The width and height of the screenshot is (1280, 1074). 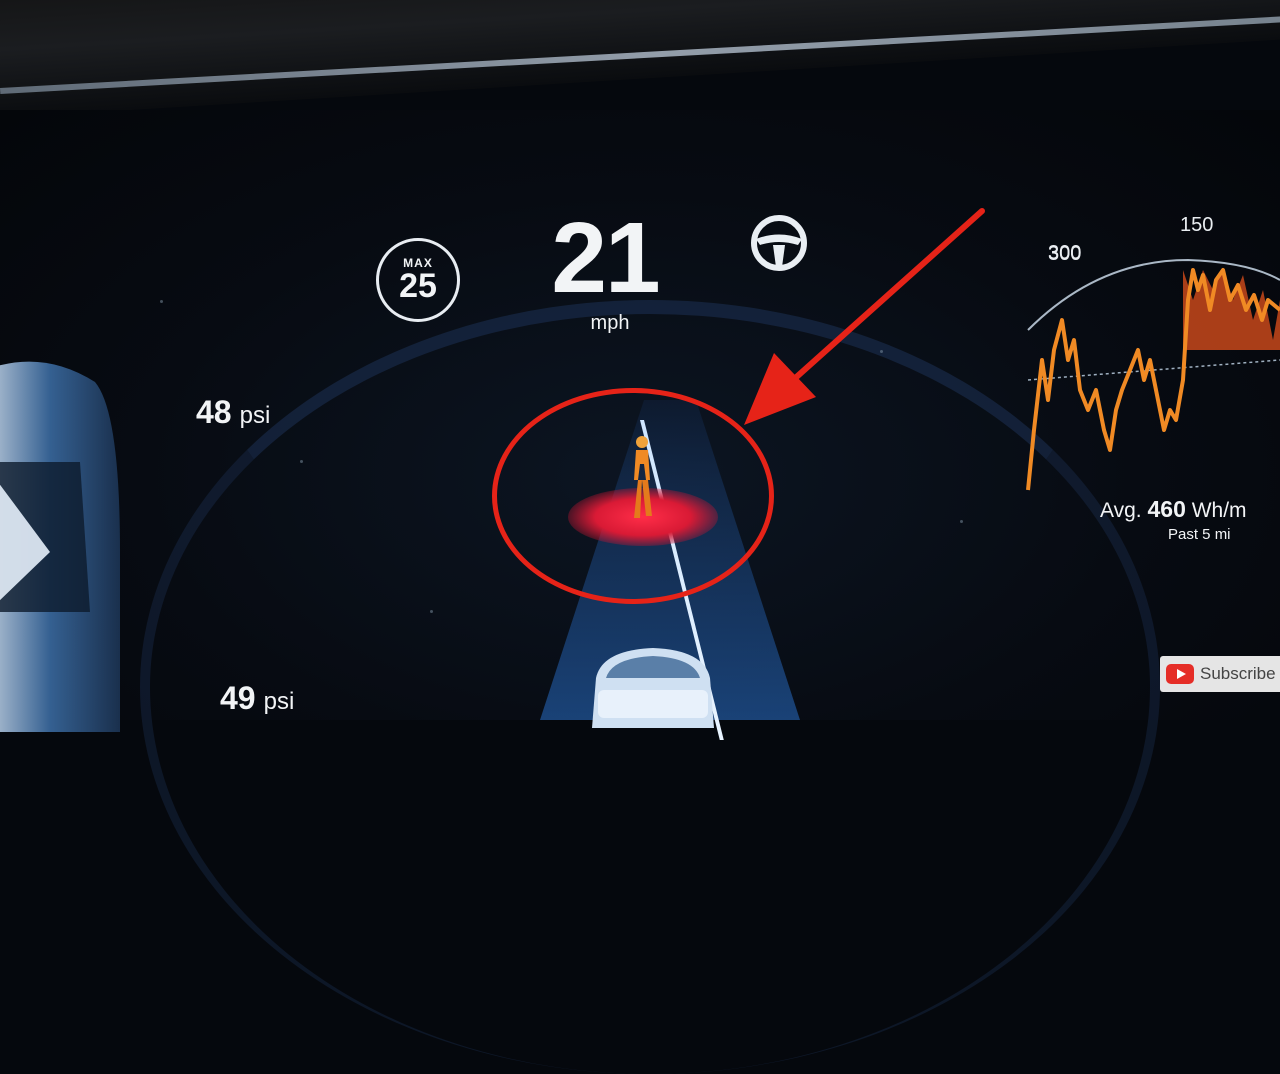 What do you see at coordinates (640, 60) in the screenshot?
I see `dashboard-bezel` at bounding box center [640, 60].